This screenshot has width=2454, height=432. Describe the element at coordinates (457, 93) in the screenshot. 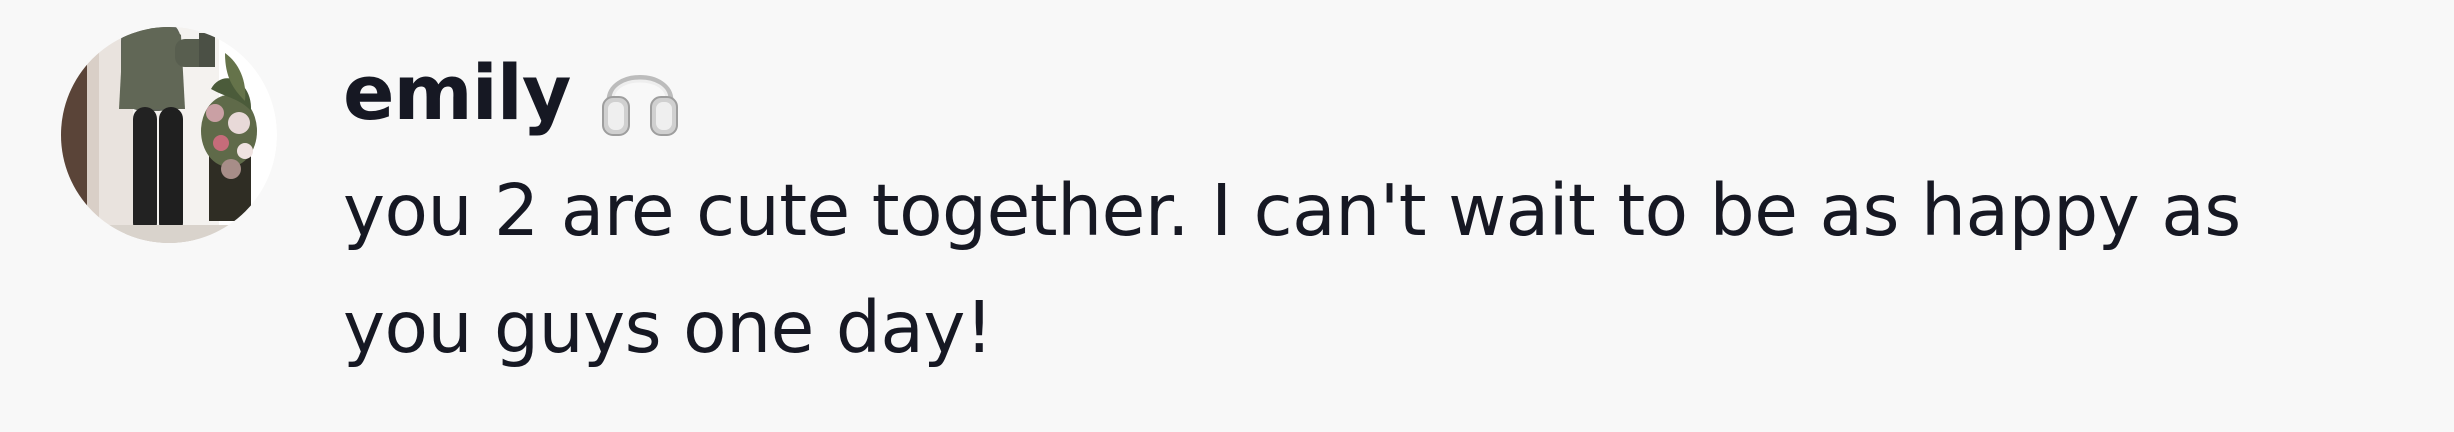

I see `username: emily` at that location.